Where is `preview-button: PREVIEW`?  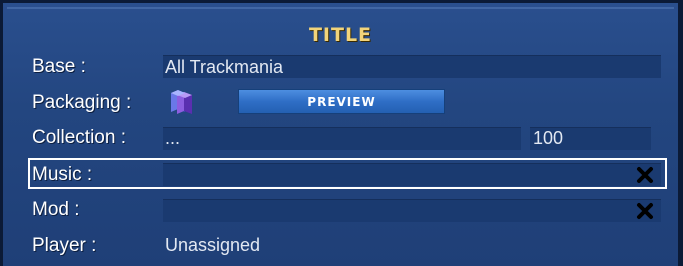 preview-button: PREVIEW is located at coordinates (341, 101).